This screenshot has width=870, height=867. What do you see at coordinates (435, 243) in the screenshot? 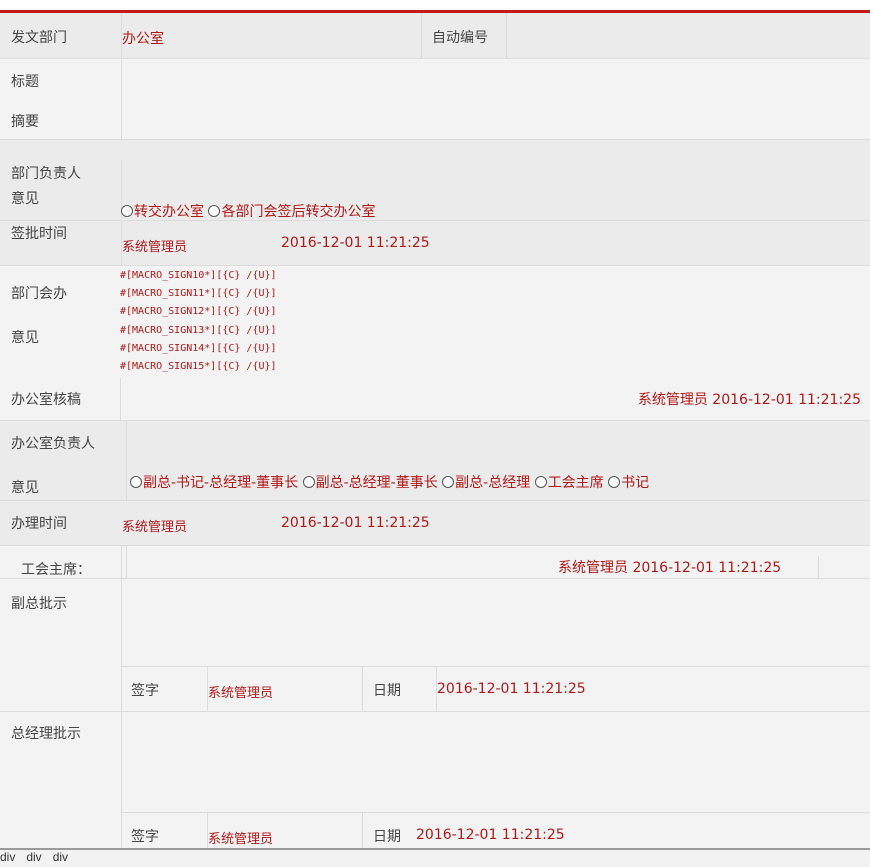
I see `row-sign-time: 签批时间 系统管理员 2016-12-01 11:21:25` at bounding box center [435, 243].